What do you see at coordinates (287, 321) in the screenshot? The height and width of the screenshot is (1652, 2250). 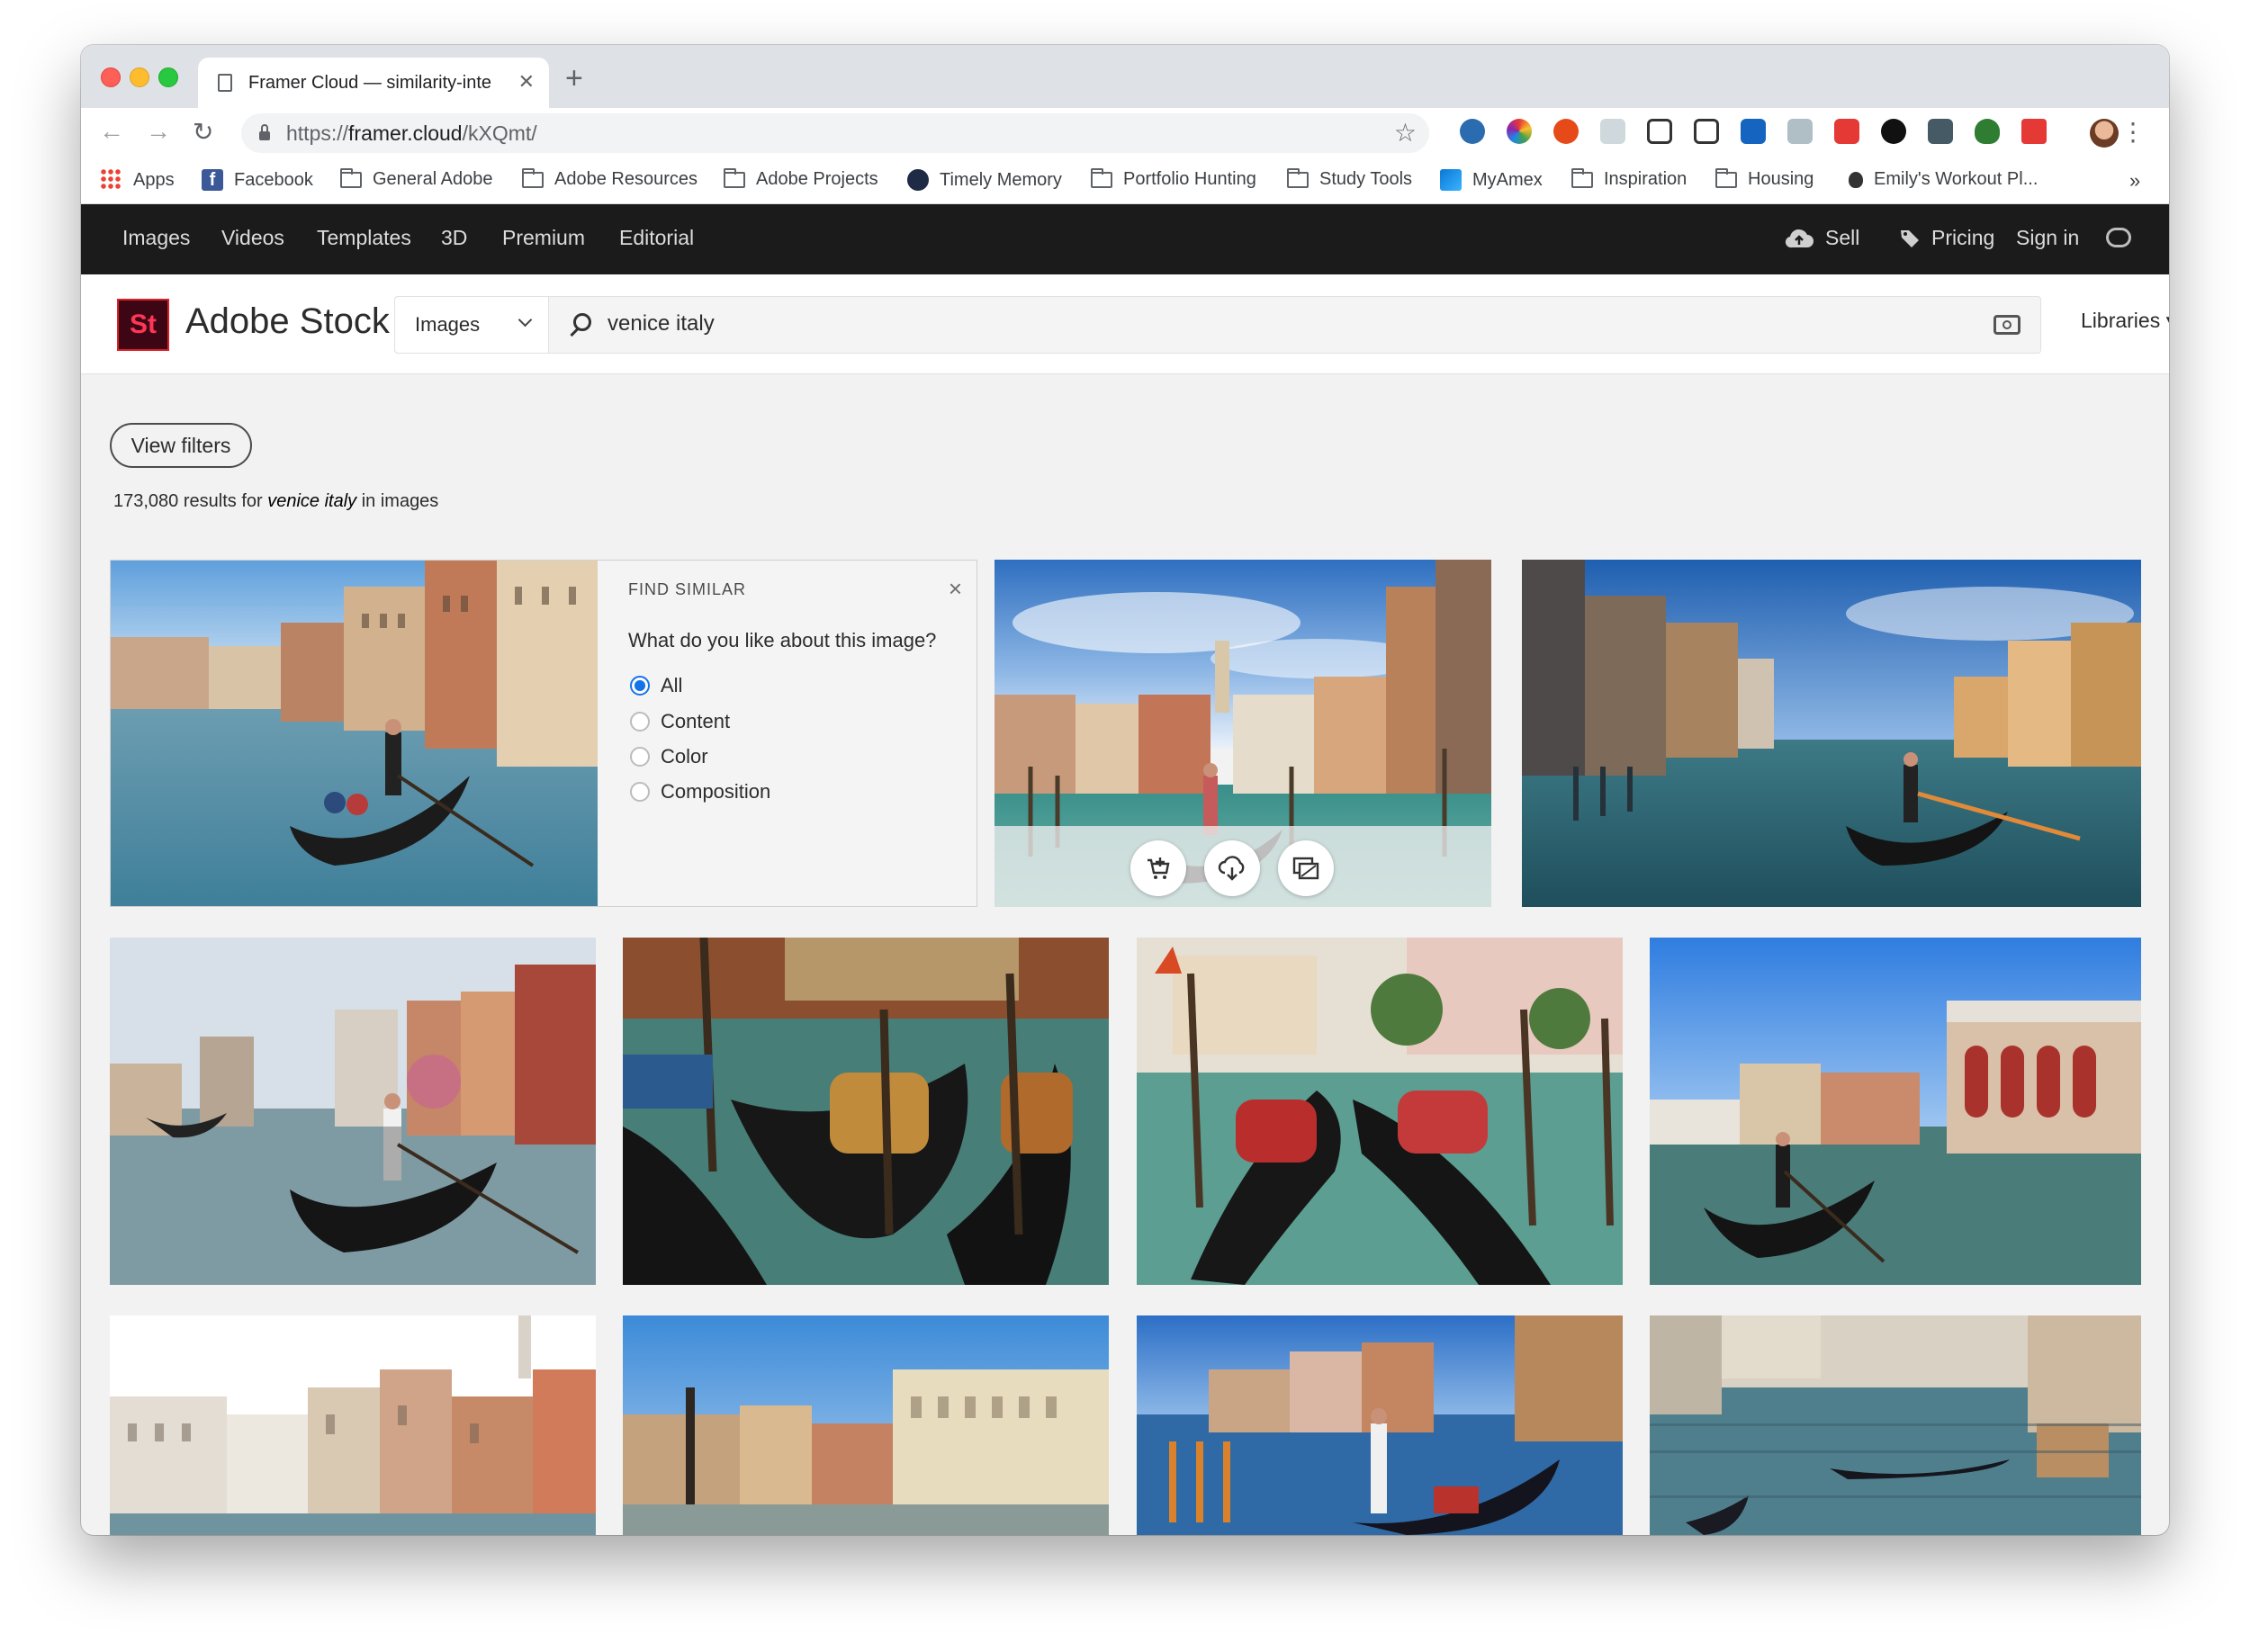 I see `brand-name: Adobe Stock` at bounding box center [287, 321].